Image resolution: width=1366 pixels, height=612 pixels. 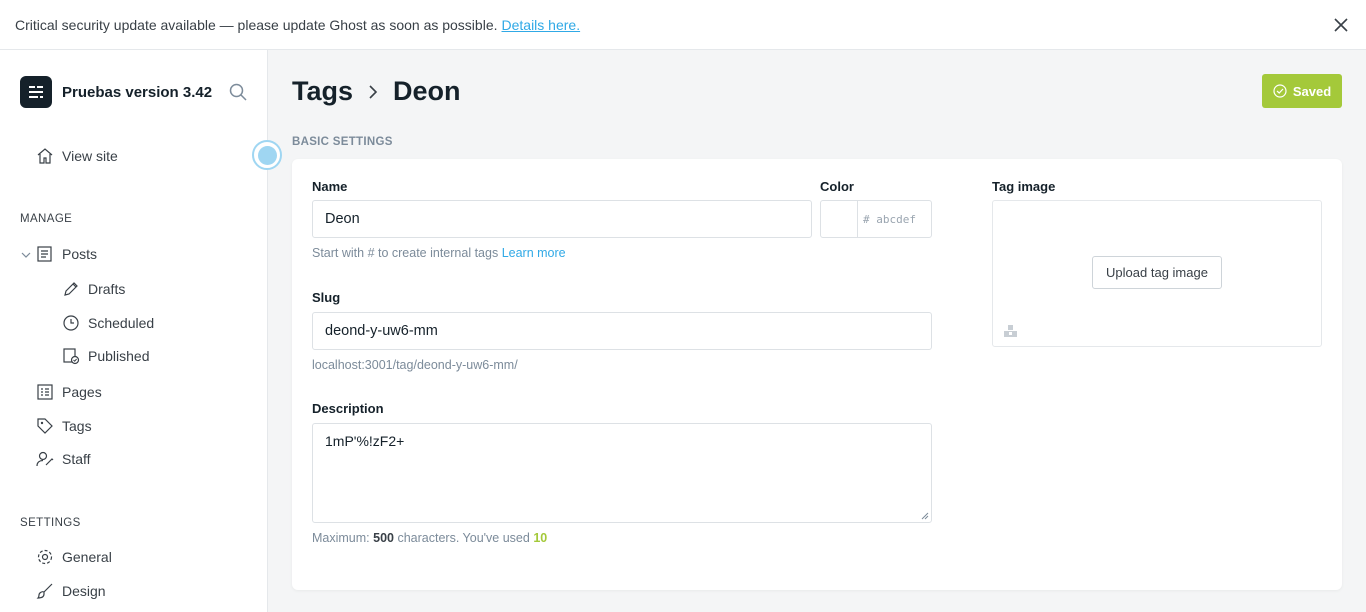 I want to click on nav-pages: Pages, so click(x=69, y=392).